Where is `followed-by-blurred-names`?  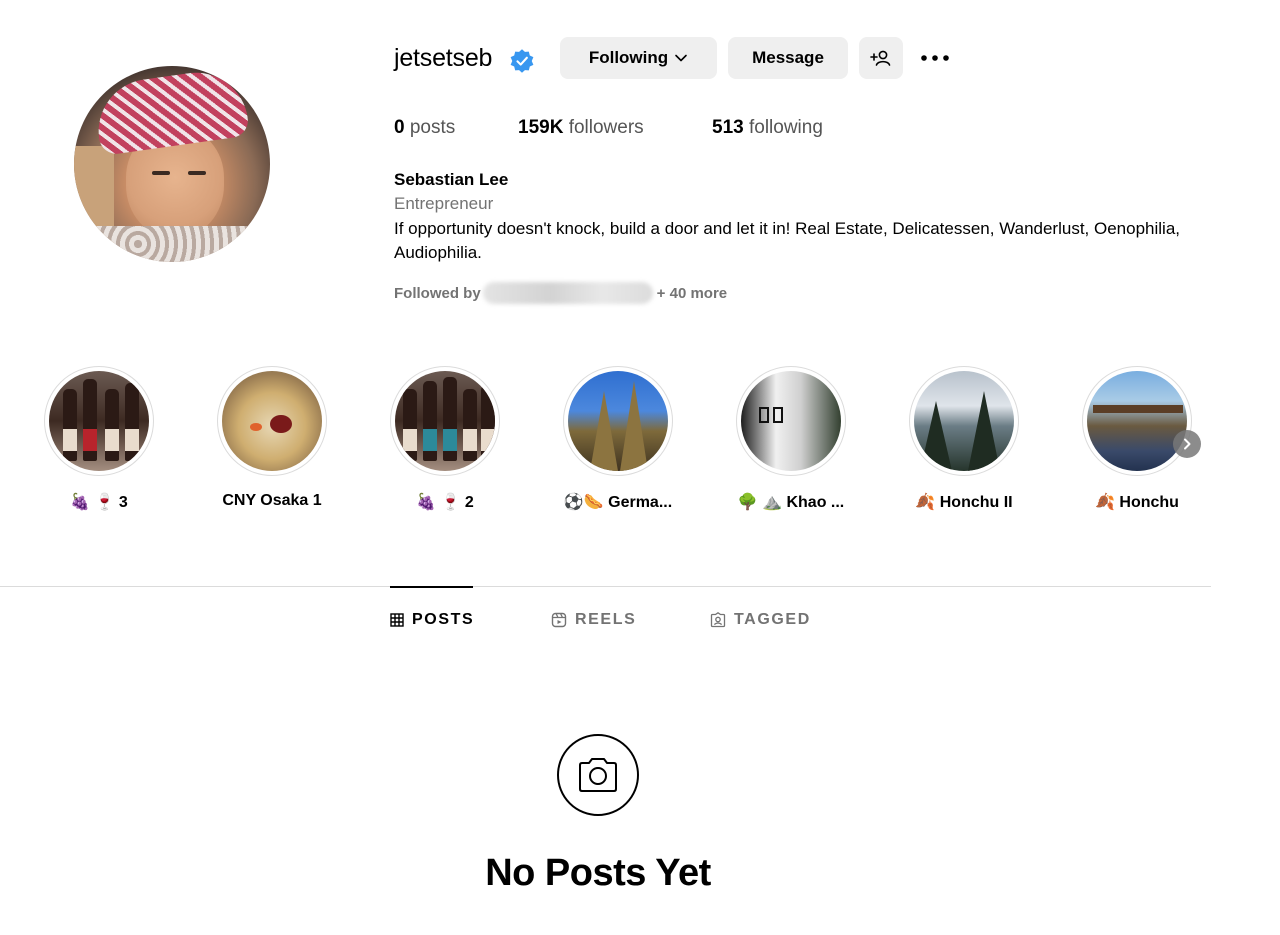
followed-by-blurred-names is located at coordinates (567, 293).